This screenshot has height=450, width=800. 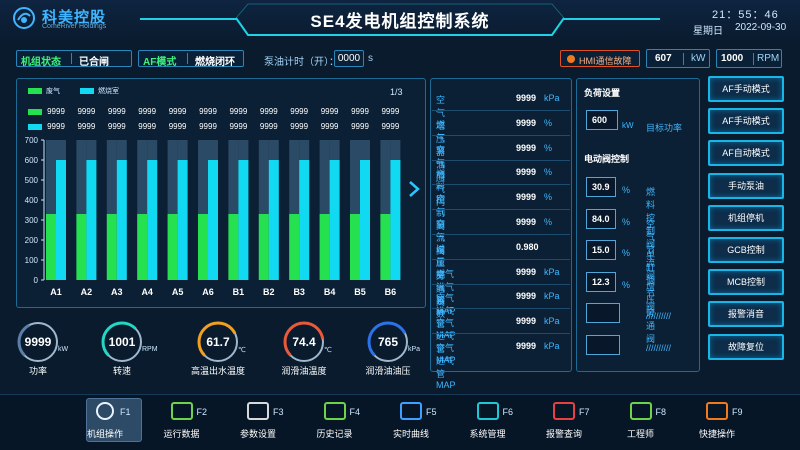 What do you see at coordinates (746, 217) in the screenshot?
I see `side-button: 机组停机` at bounding box center [746, 217].